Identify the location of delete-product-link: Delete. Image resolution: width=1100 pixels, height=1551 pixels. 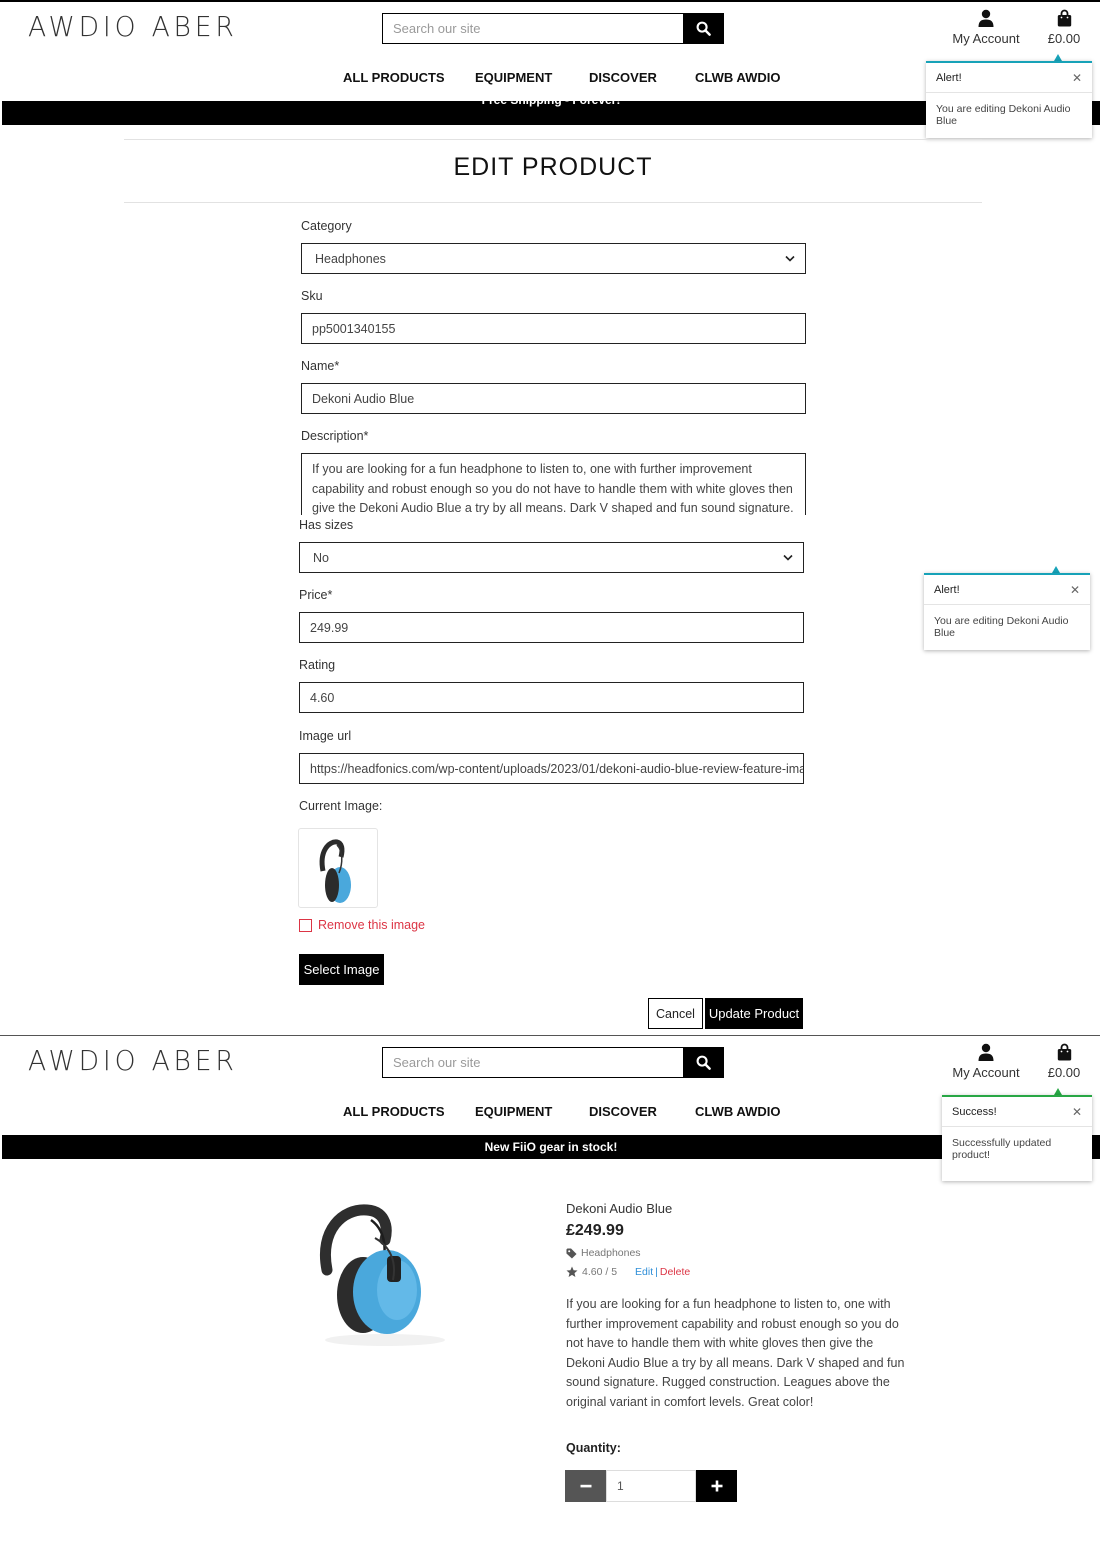
(675, 1272).